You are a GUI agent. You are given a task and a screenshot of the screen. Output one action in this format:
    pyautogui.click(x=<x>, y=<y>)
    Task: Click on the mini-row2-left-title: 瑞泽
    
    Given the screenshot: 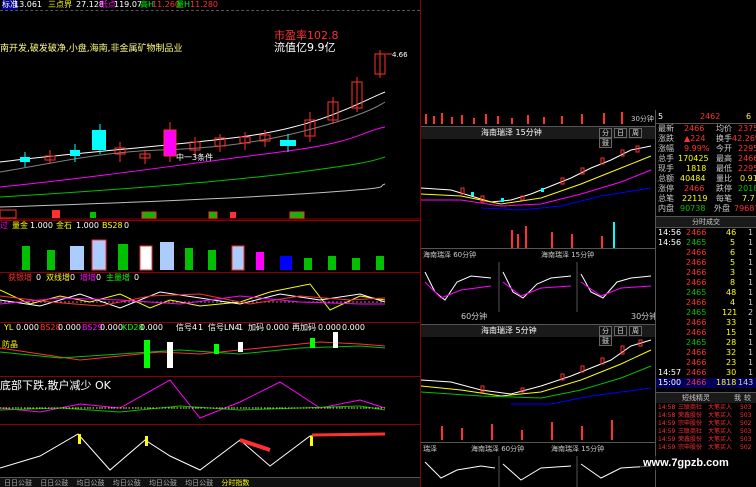 What is the action you would take?
    pyautogui.click(x=430, y=449)
    